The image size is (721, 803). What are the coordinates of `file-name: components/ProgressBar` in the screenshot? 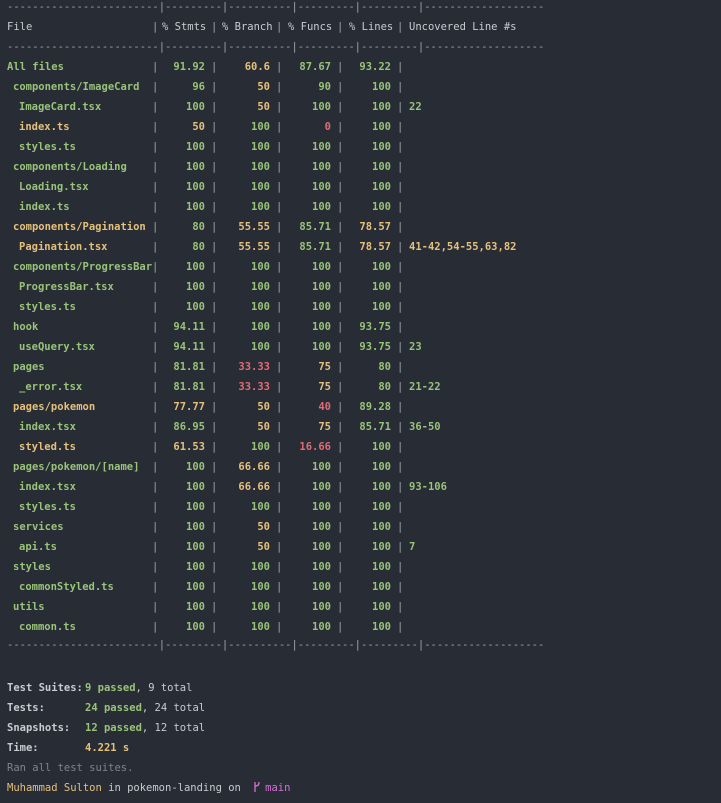 It's located at (82, 267).